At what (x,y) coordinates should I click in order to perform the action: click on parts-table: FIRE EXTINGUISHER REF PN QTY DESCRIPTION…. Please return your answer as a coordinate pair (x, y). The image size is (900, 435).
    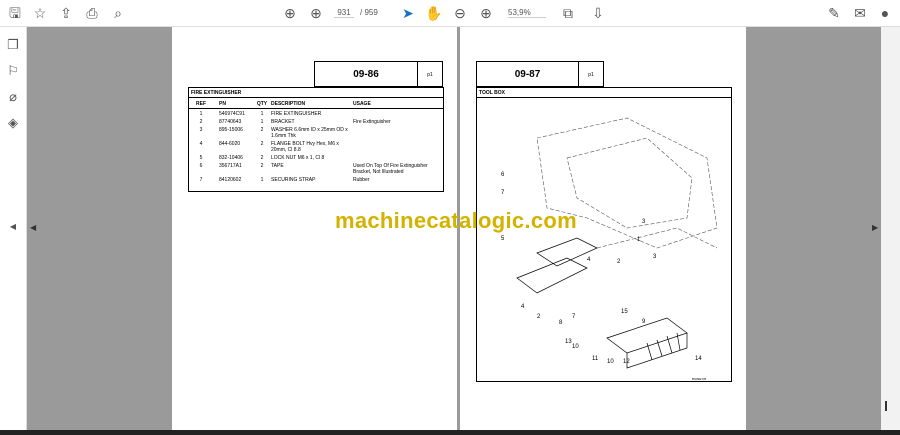
    Looking at the image, I should click on (316, 139).